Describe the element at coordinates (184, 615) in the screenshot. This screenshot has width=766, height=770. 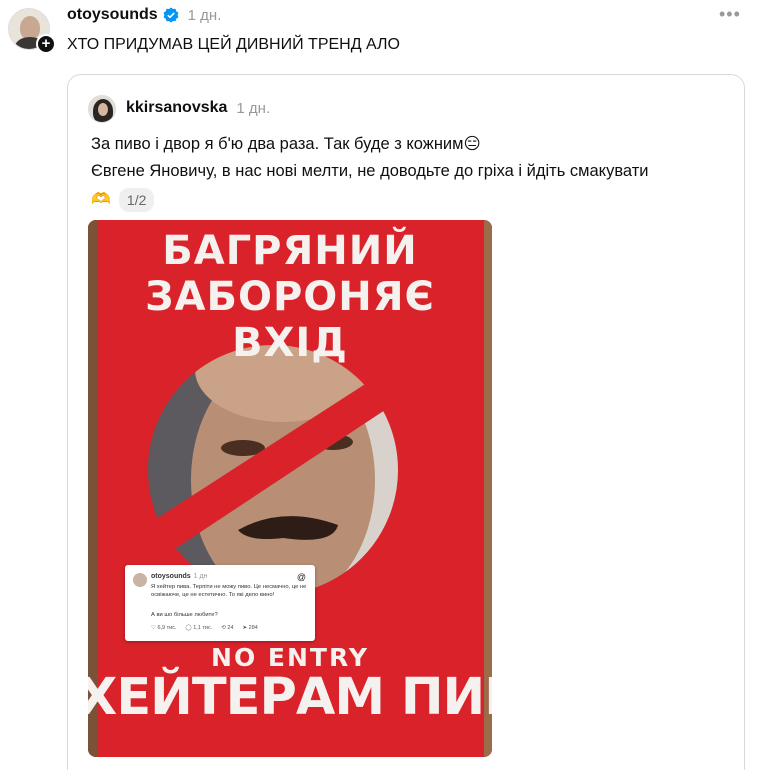
I see `embed-question: А ви шо більше любите?` at that location.